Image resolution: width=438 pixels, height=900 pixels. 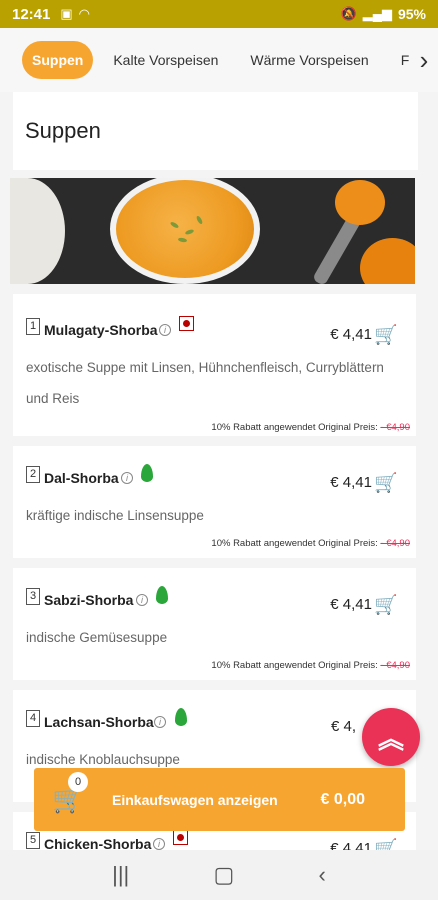 I want to click on home-icon: ▢, so click(x=224, y=875).